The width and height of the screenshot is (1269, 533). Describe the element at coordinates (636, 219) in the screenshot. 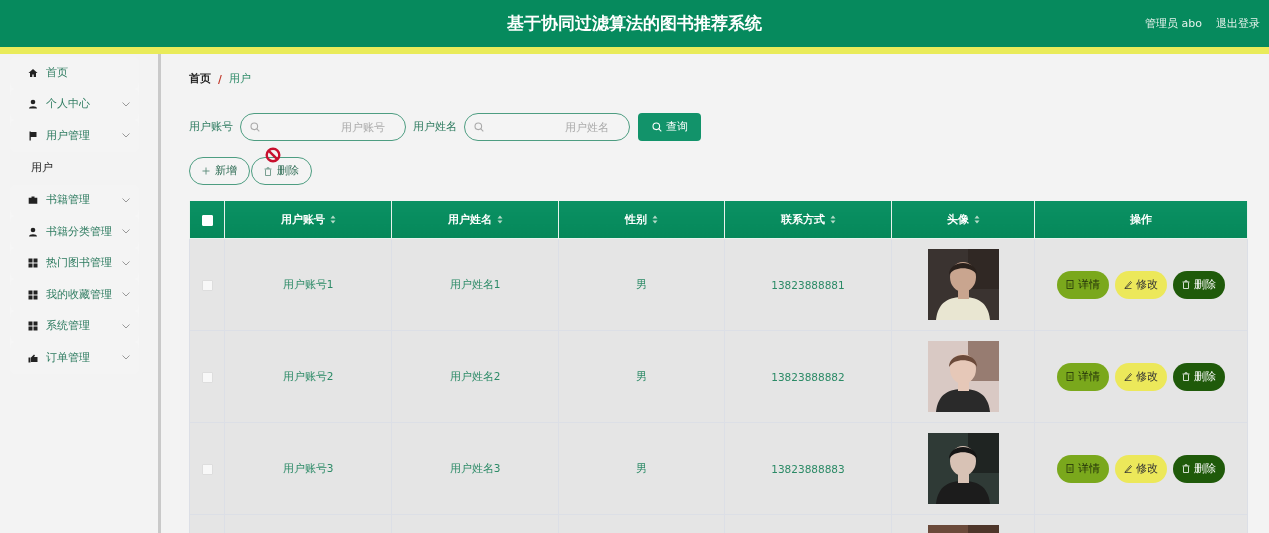

I see `column-header: 性别` at that location.